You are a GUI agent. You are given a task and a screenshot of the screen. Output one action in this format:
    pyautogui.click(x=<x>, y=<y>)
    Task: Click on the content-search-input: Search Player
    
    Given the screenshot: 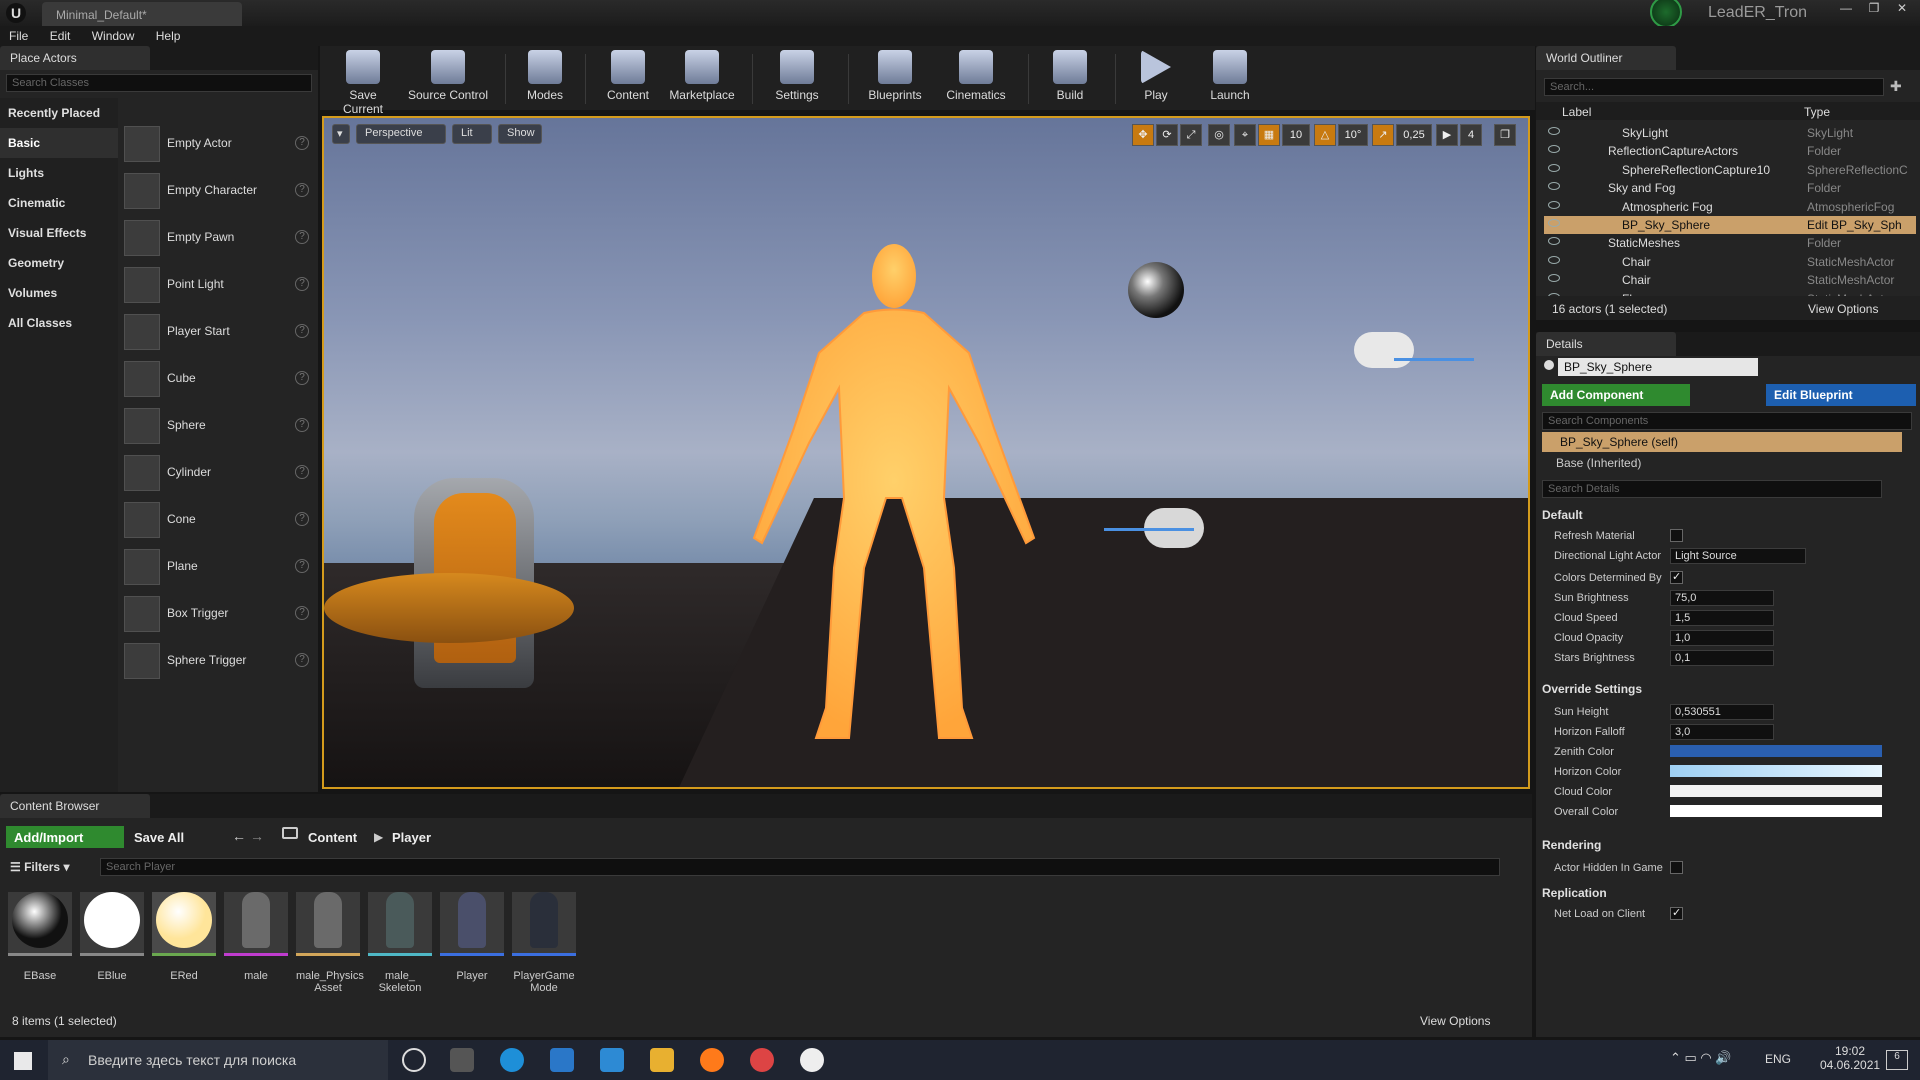 What is the action you would take?
    pyautogui.click(x=800, y=867)
    